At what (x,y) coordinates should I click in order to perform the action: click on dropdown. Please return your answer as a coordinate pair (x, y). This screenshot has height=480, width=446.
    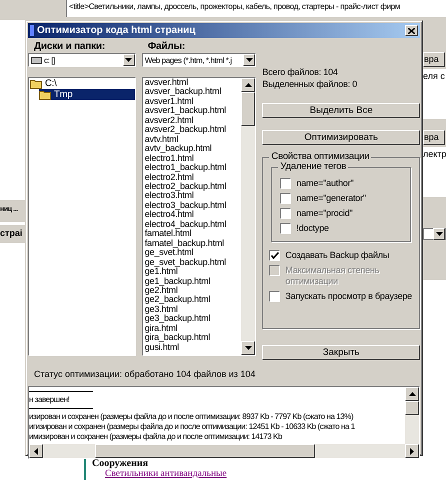
    Looking at the image, I should click on (434, 234).